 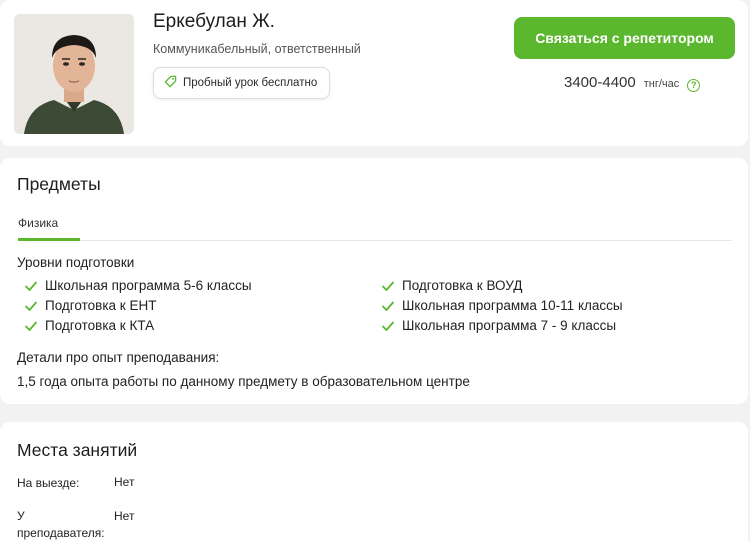 I want to click on level-item: Подготовка к ЕНТ, so click(x=90, y=305).